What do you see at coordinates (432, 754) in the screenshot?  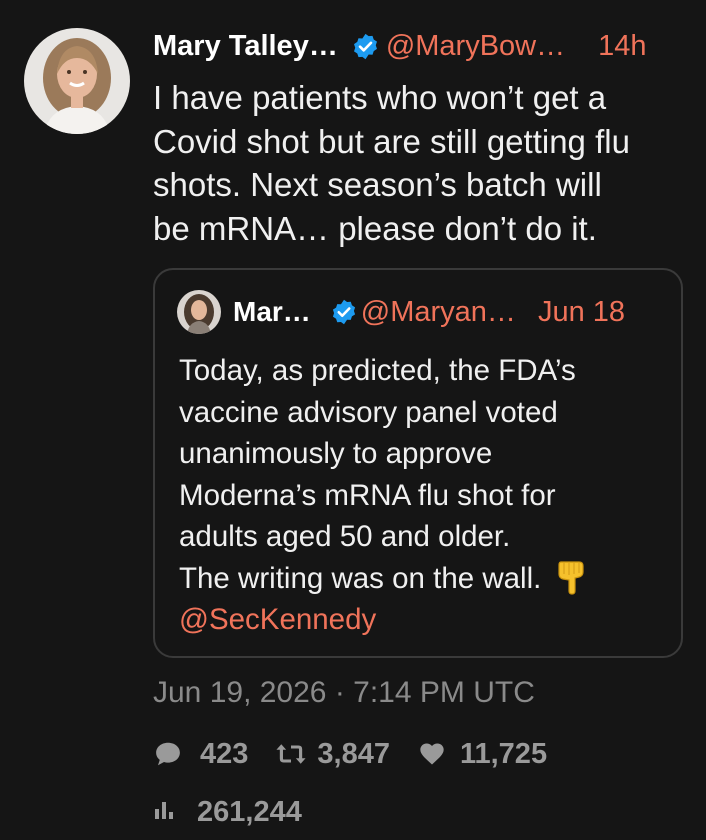 I see `heart-icon` at bounding box center [432, 754].